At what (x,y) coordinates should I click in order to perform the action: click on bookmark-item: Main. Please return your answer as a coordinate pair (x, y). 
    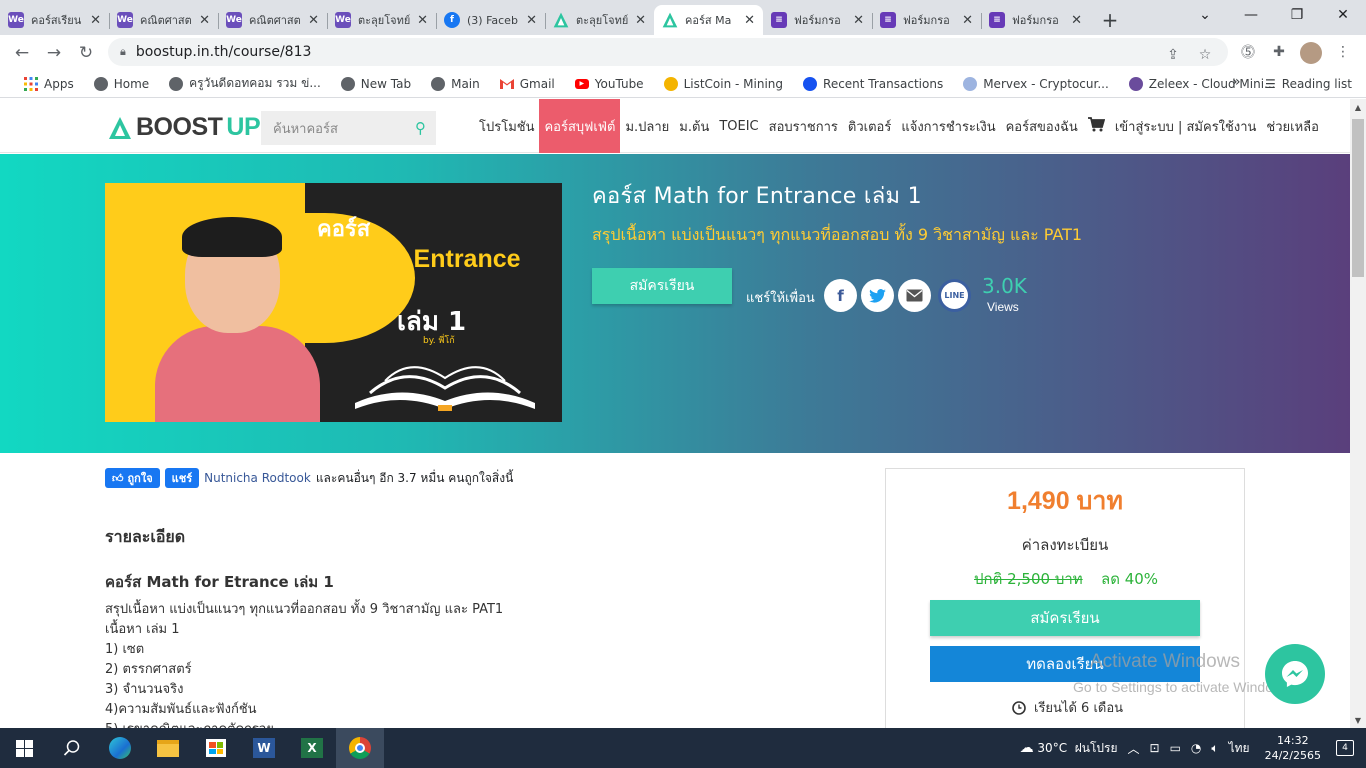
    Looking at the image, I should click on (455, 84).